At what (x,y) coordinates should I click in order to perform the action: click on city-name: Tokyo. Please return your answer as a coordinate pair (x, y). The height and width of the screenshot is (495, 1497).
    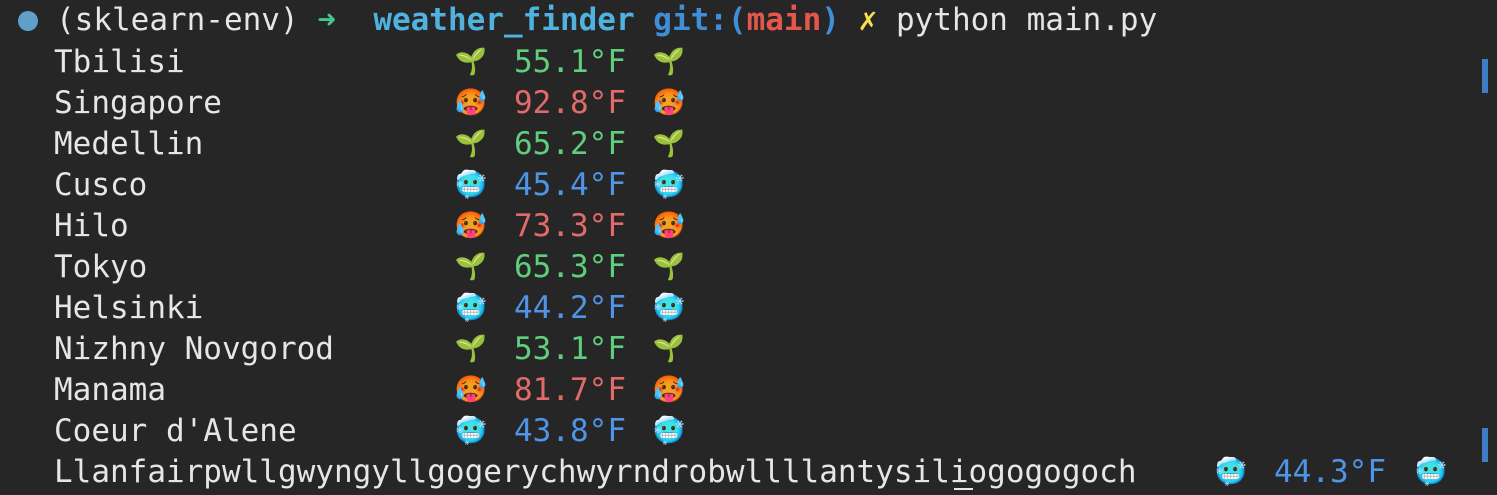
    Looking at the image, I should click on (101, 267).